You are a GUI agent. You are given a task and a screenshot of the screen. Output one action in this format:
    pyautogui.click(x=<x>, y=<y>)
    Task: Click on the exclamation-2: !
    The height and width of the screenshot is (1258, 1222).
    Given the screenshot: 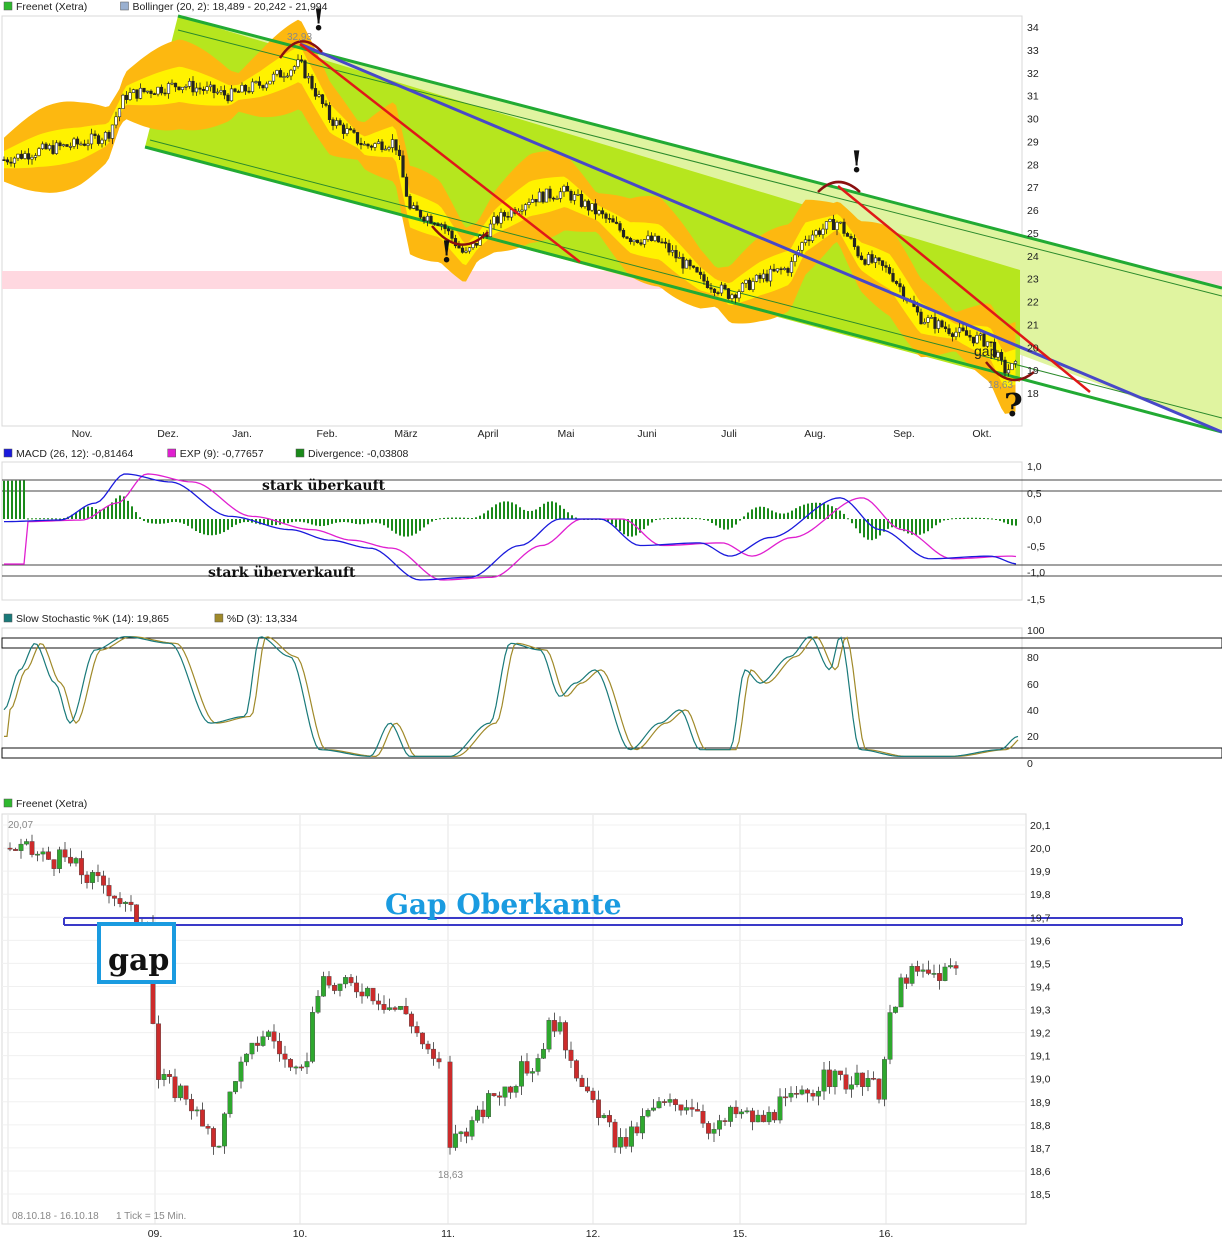 What is the action you would take?
    pyautogui.click(x=446, y=252)
    